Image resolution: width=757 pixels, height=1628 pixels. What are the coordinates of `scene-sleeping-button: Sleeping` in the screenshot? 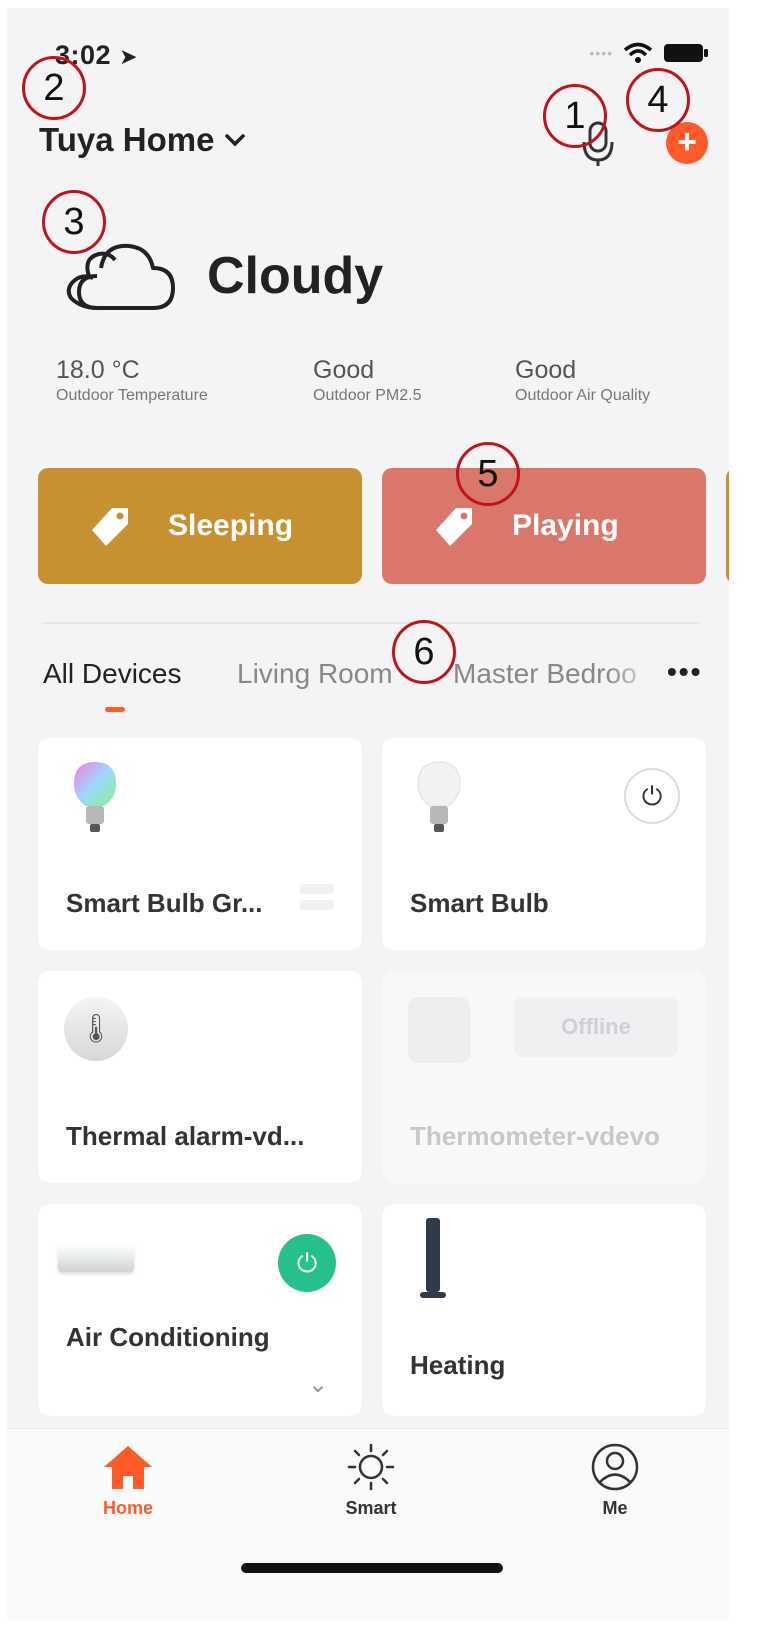 It's located at (200, 526).